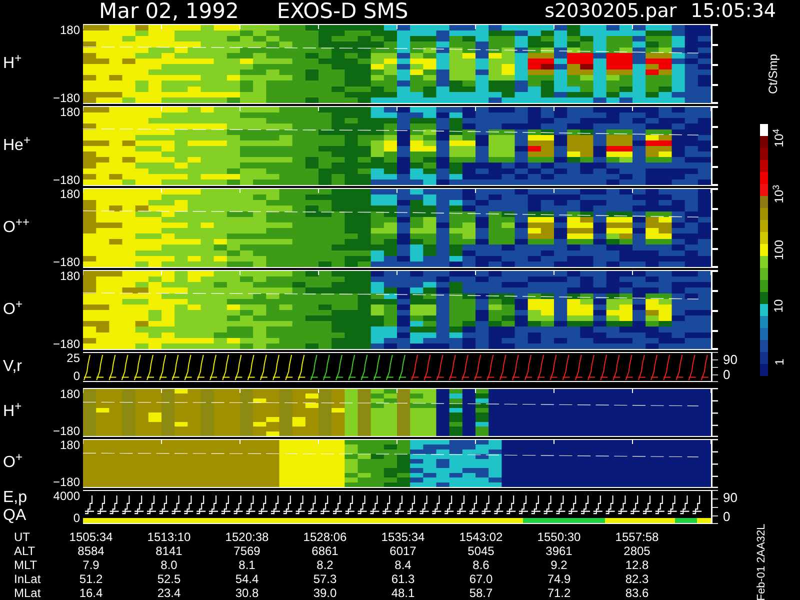 The image size is (800, 600). Describe the element at coordinates (637, 579) in the screenshot. I see `table-cell-text: 82.3` at that location.